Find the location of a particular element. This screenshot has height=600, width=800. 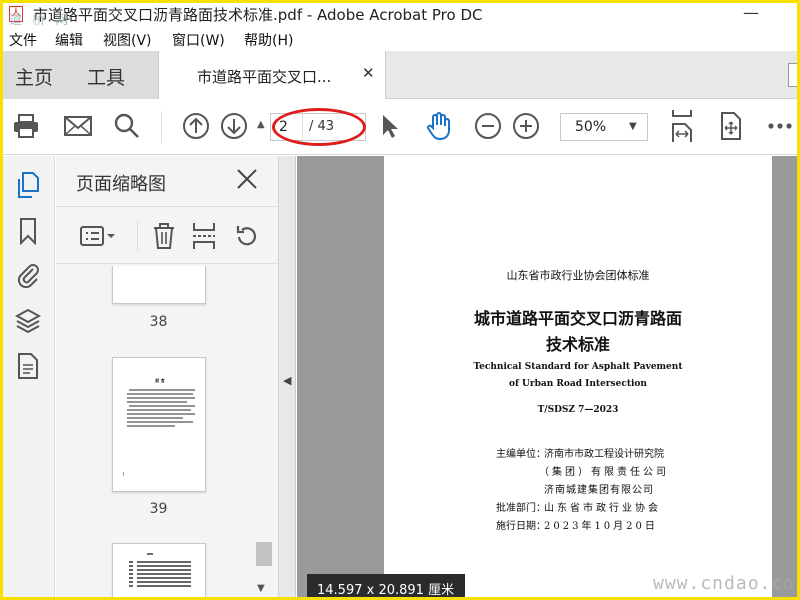

menu-view: 视图(V) is located at coordinates (127, 40).